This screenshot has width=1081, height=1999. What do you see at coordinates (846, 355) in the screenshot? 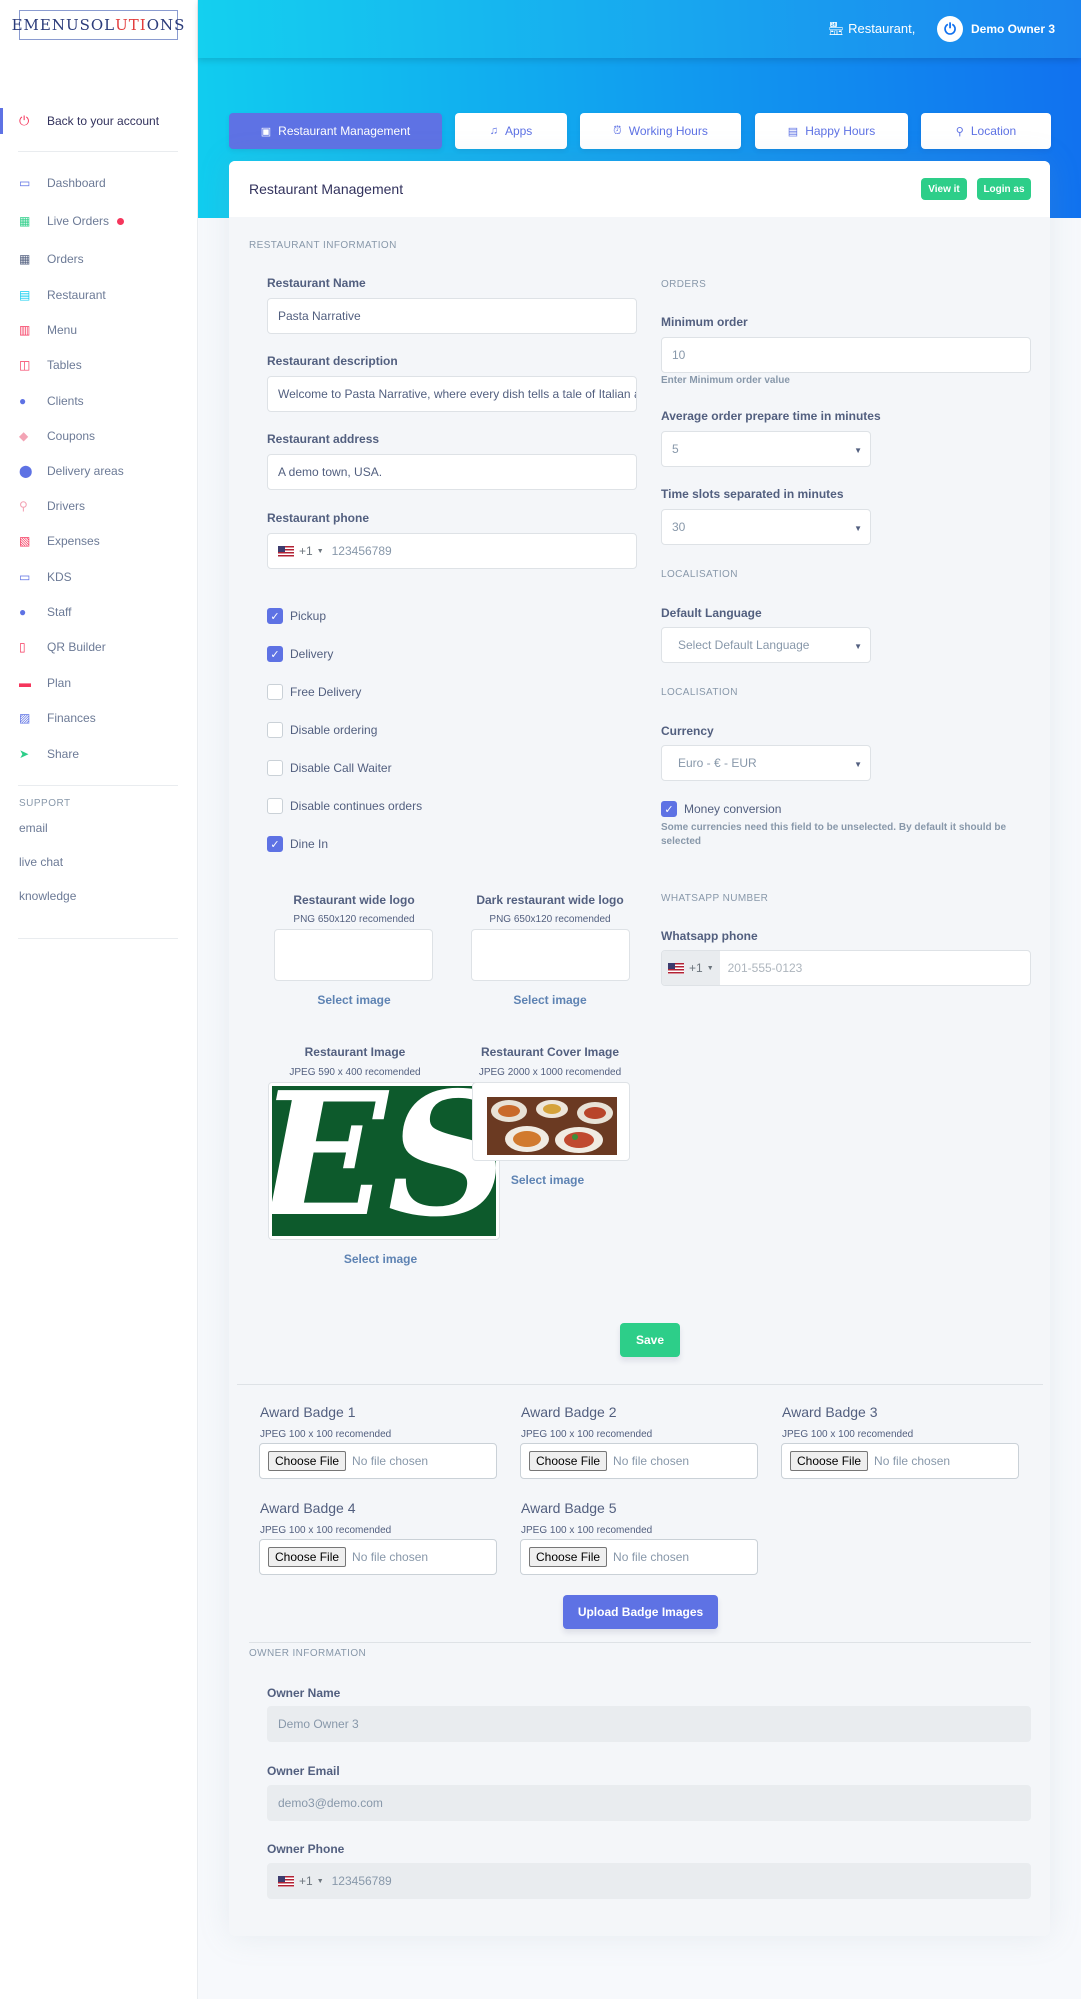
I see `minimum-order-input: 10` at bounding box center [846, 355].